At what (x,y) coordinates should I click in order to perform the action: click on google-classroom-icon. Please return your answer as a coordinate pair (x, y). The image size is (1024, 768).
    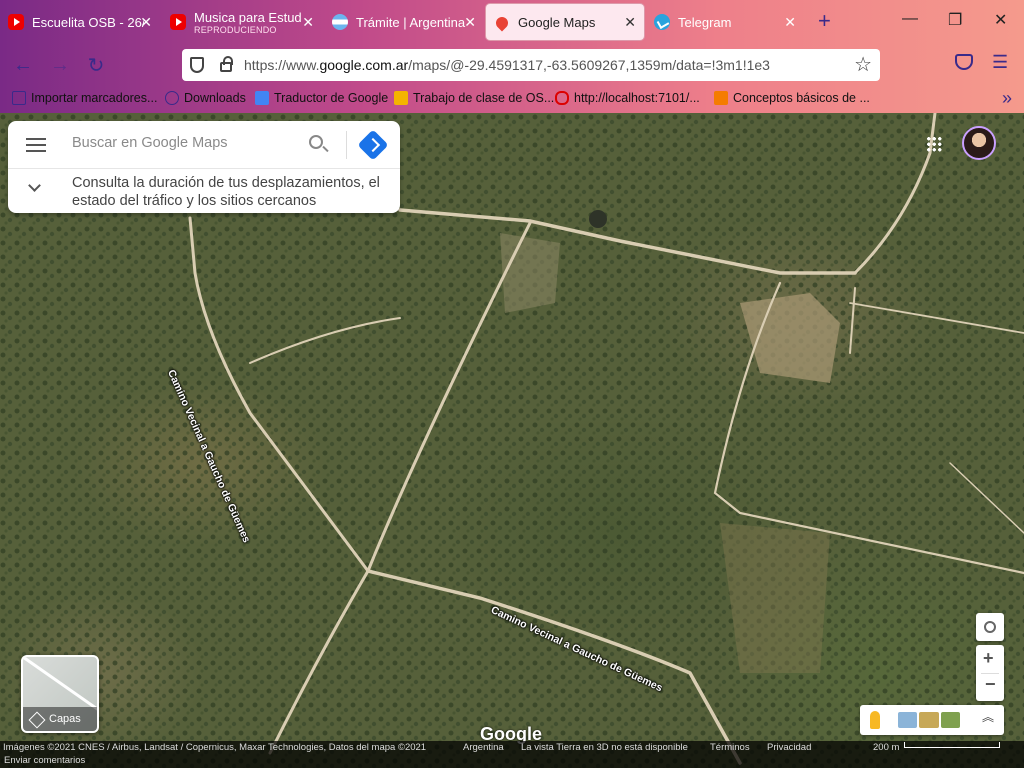
    Looking at the image, I should click on (401, 98).